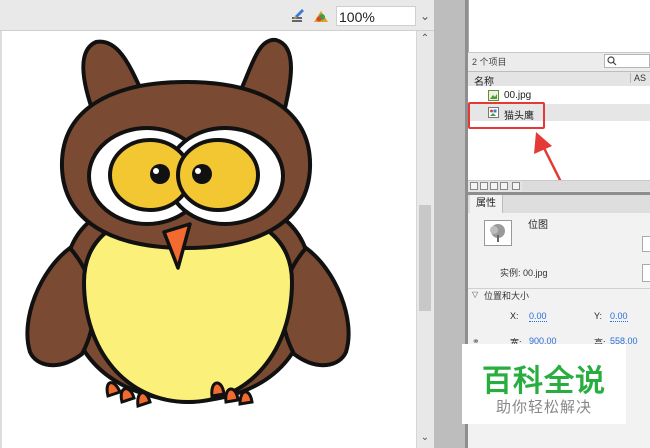 The width and height of the screenshot is (650, 448). I want to click on collapse-triangle-icon: ▽, so click(475, 294).